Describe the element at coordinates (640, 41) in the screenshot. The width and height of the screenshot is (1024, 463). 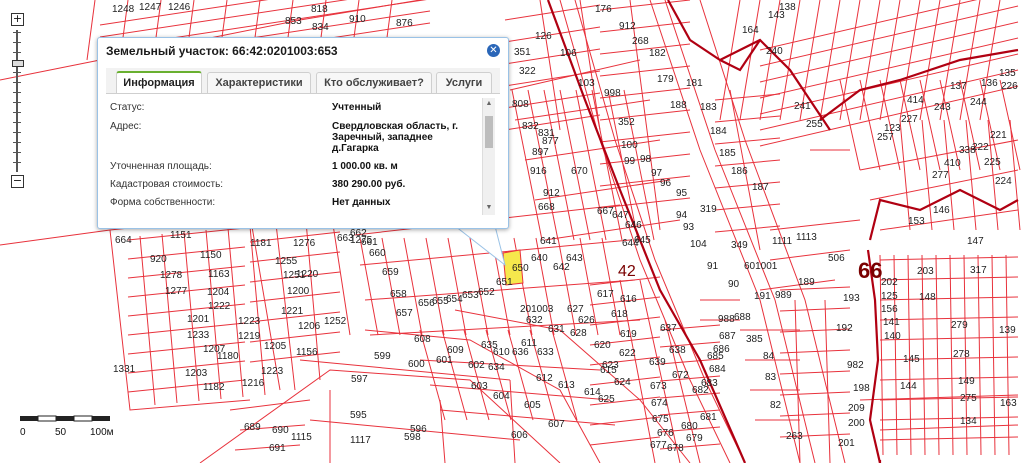
I see `parcel-number-label: 268` at that location.